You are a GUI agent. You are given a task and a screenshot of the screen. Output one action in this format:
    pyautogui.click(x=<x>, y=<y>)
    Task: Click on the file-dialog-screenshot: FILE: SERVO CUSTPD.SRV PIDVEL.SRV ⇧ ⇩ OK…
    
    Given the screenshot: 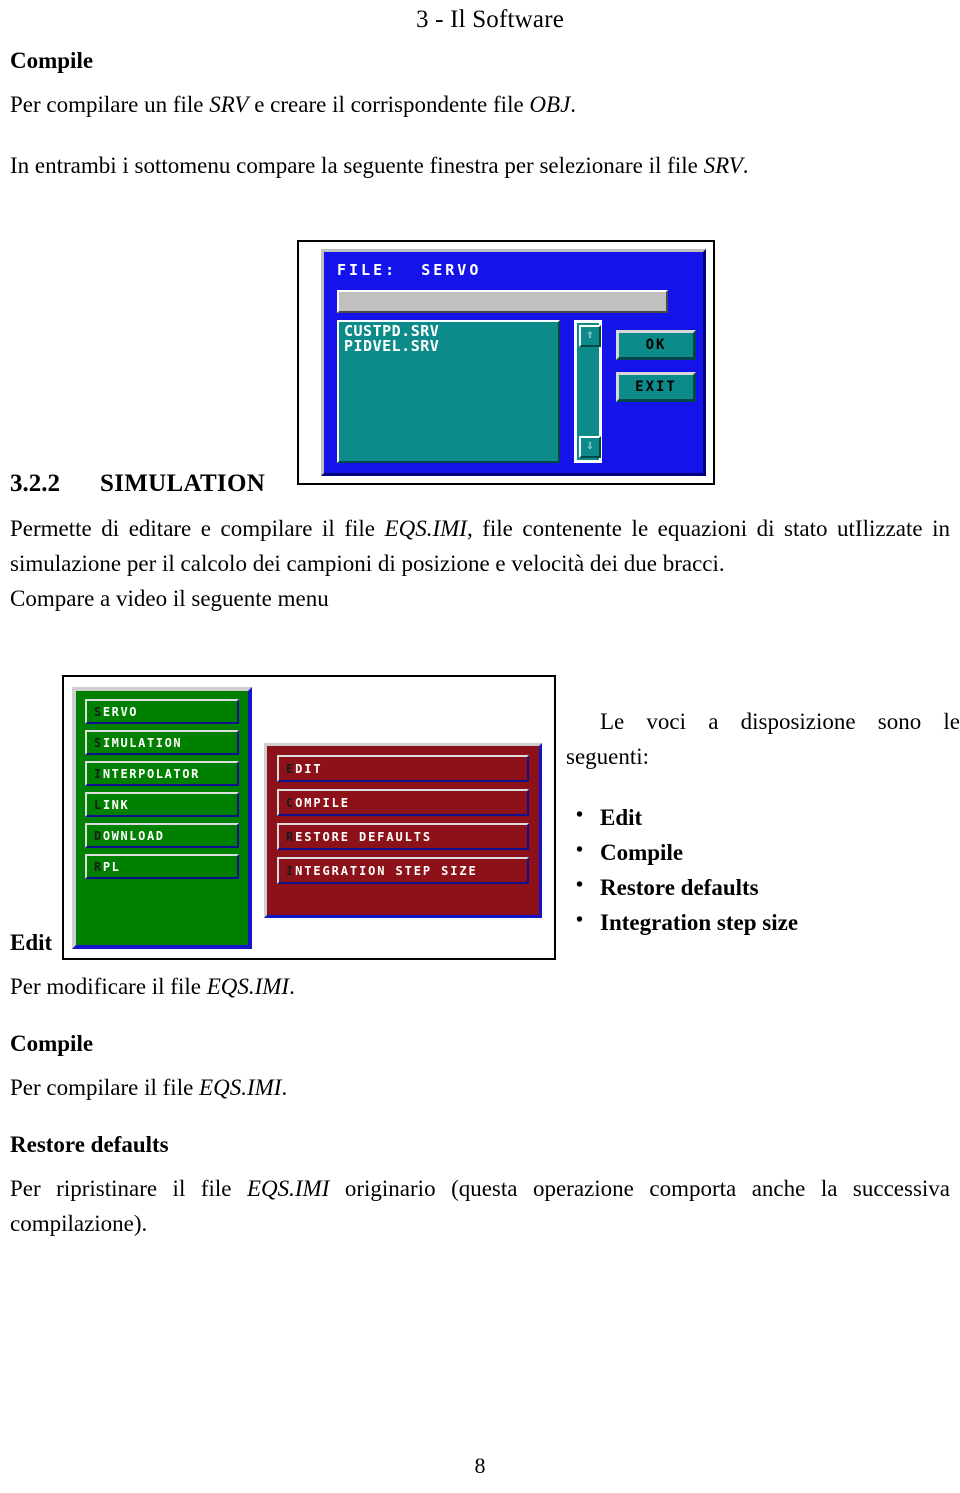 What is the action you would take?
    pyautogui.click(x=506, y=362)
    